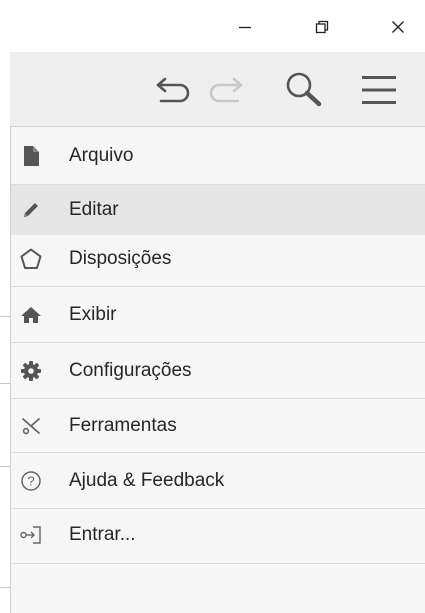 The height and width of the screenshot is (613, 425). Describe the element at coordinates (31, 156) in the screenshot. I see `file-icon` at that location.